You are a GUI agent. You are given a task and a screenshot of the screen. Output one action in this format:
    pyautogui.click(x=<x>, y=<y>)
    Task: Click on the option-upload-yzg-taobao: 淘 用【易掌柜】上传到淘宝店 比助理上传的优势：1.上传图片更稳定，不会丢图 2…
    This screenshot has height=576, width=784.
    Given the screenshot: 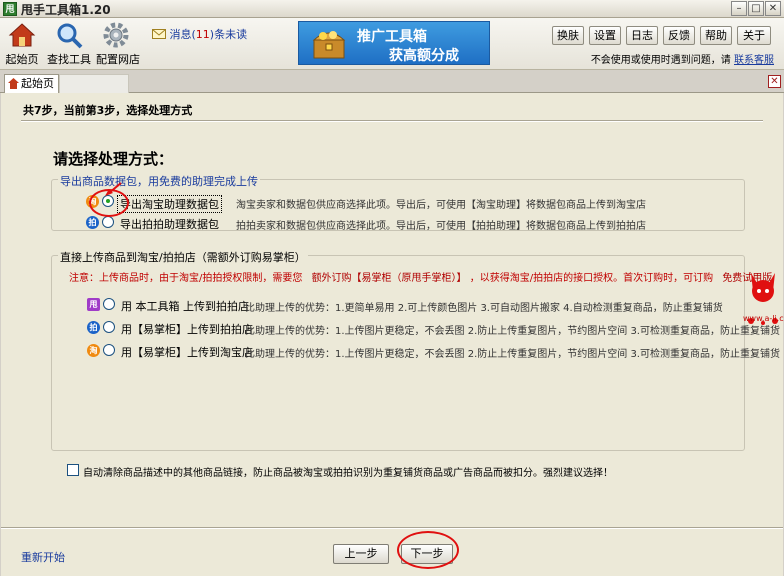 What is the action you would take?
    pyautogui.click(x=433, y=351)
    